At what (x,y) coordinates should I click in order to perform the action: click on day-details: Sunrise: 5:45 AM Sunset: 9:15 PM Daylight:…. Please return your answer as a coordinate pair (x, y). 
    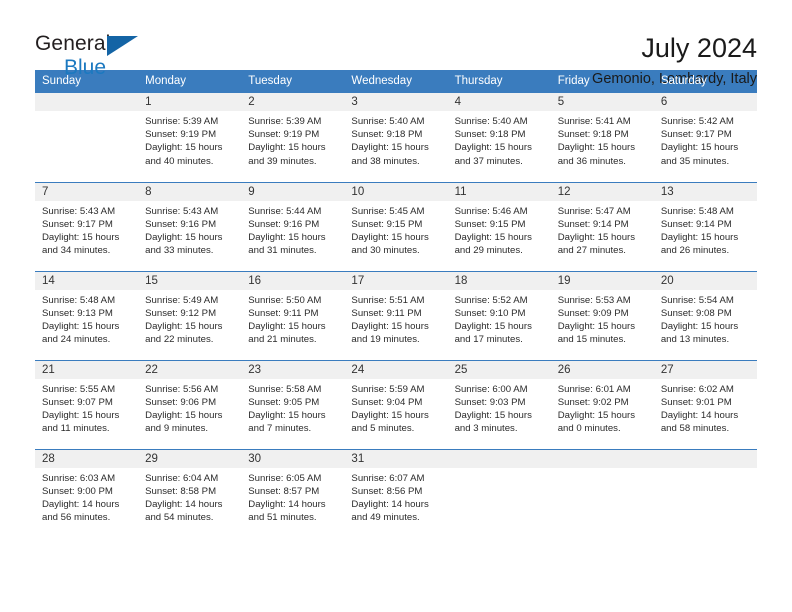
    Looking at the image, I should click on (395, 229).